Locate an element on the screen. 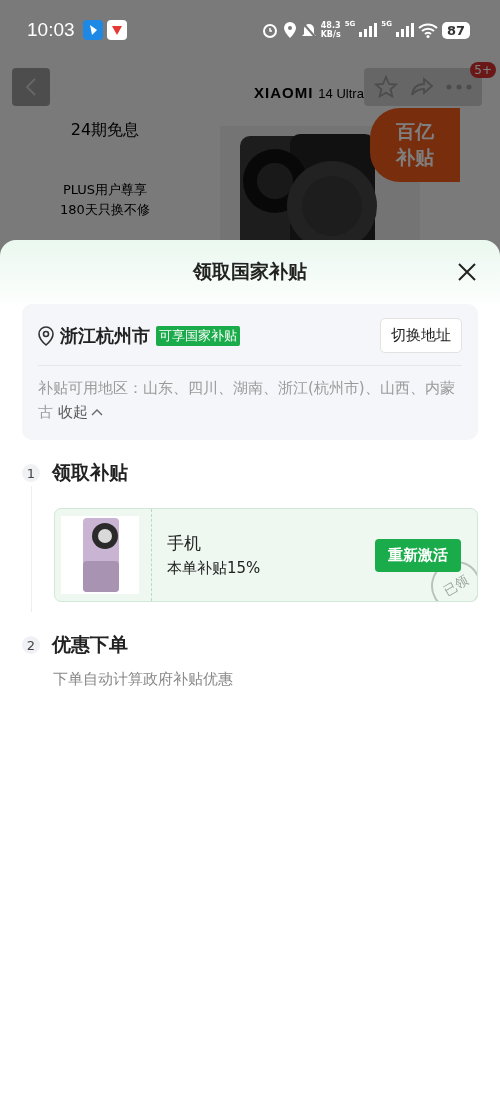  coupon-name: 手机 is located at coordinates (184, 543).